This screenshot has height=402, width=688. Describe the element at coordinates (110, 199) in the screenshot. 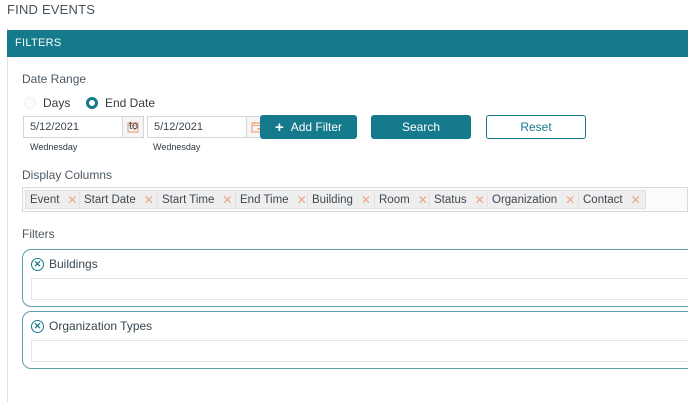

I see `column-chip-label: Start Date` at that location.